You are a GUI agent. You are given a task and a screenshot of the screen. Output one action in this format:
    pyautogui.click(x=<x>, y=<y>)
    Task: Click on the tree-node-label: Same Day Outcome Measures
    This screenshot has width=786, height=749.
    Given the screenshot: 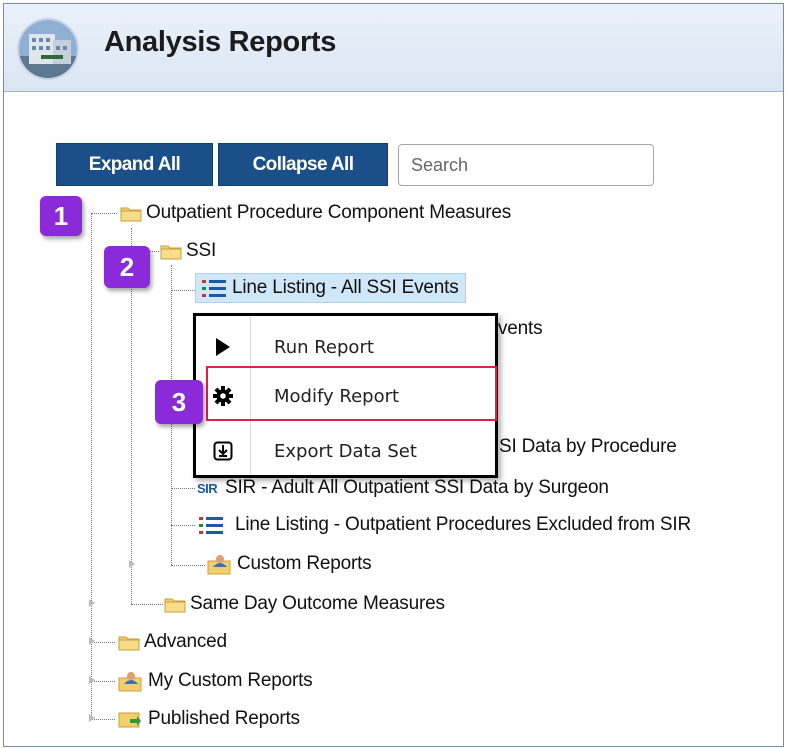 What is the action you would take?
    pyautogui.click(x=317, y=603)
    